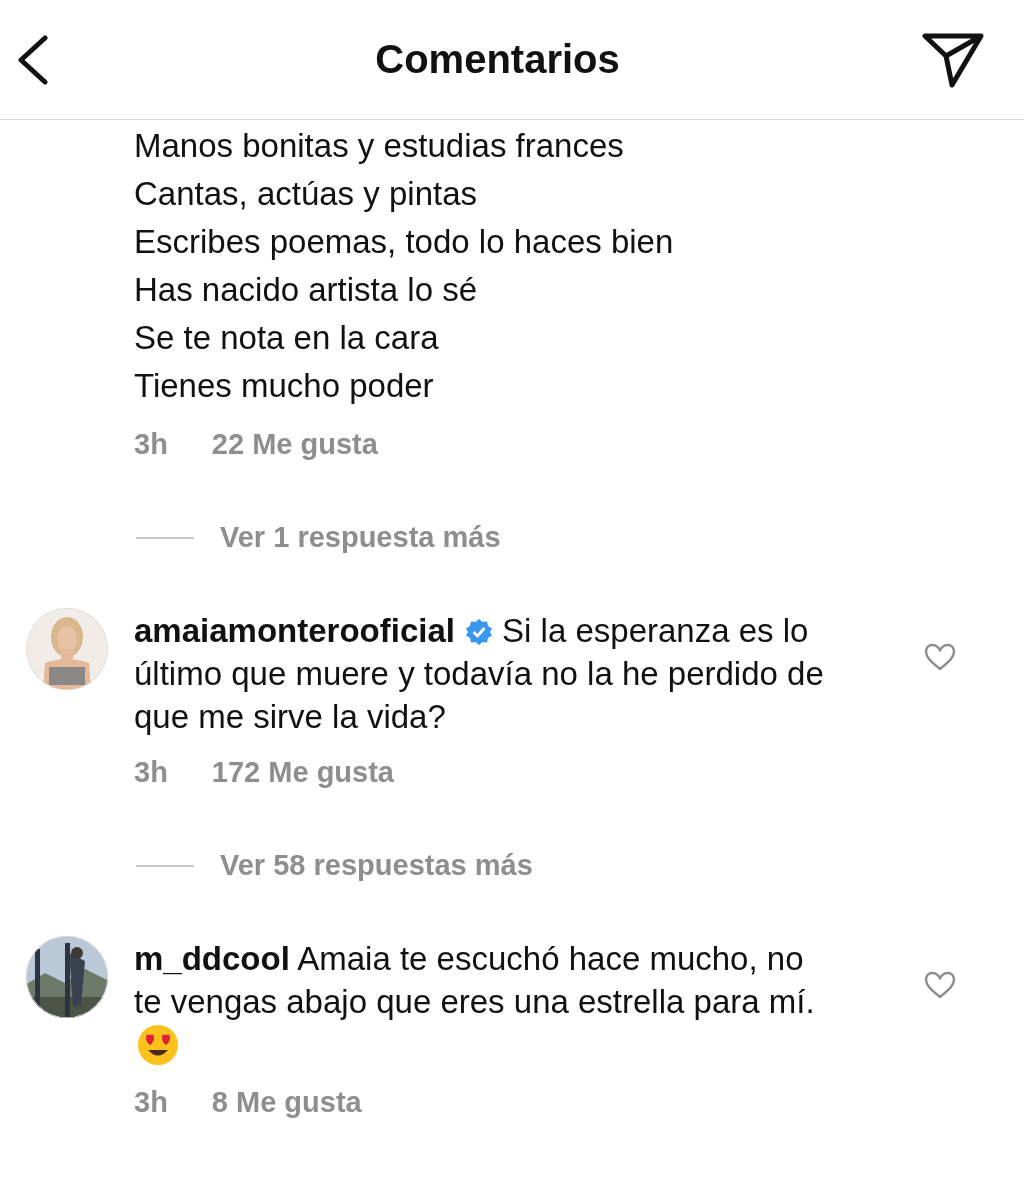 Image resolution: width=1024 pixels, height=1198 pixels. I want to click on likes-count: 8 Me gusta, so click(286, 1102).